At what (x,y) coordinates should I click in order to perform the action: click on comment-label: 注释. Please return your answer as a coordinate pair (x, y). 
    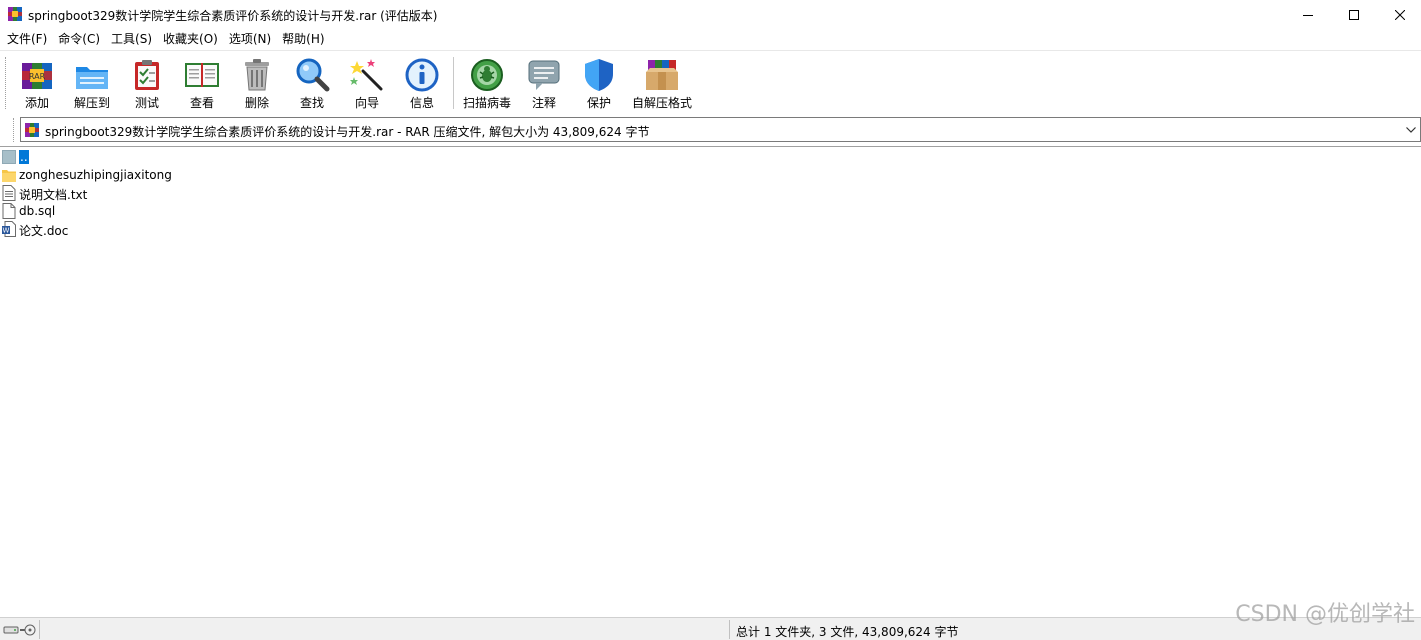
    Looking at the image, I should click on (543, 103).